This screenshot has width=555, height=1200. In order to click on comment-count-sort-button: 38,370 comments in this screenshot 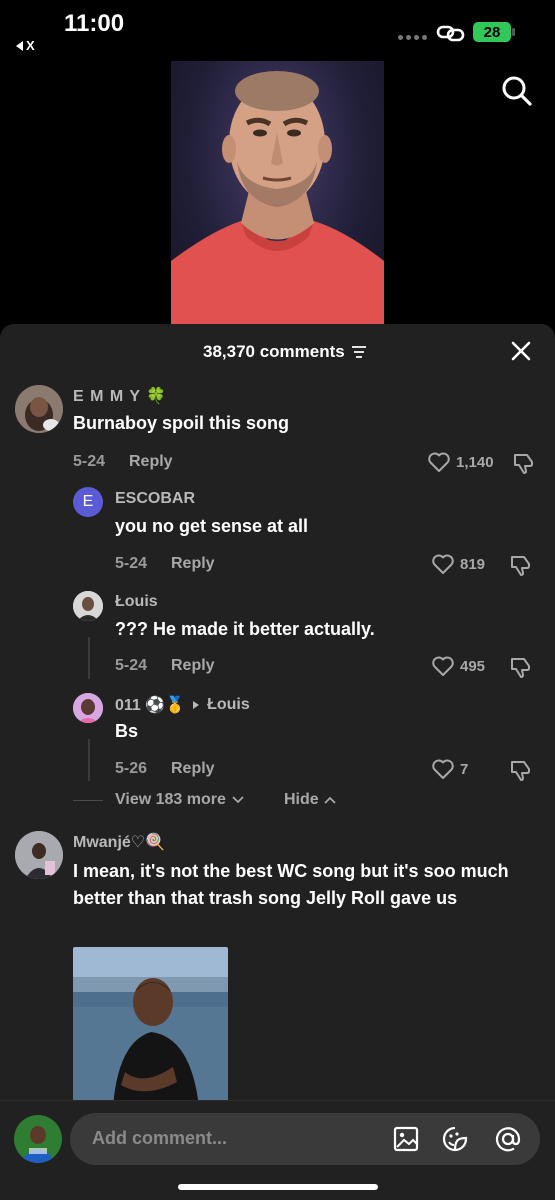, I will do `click(285, 352)`.